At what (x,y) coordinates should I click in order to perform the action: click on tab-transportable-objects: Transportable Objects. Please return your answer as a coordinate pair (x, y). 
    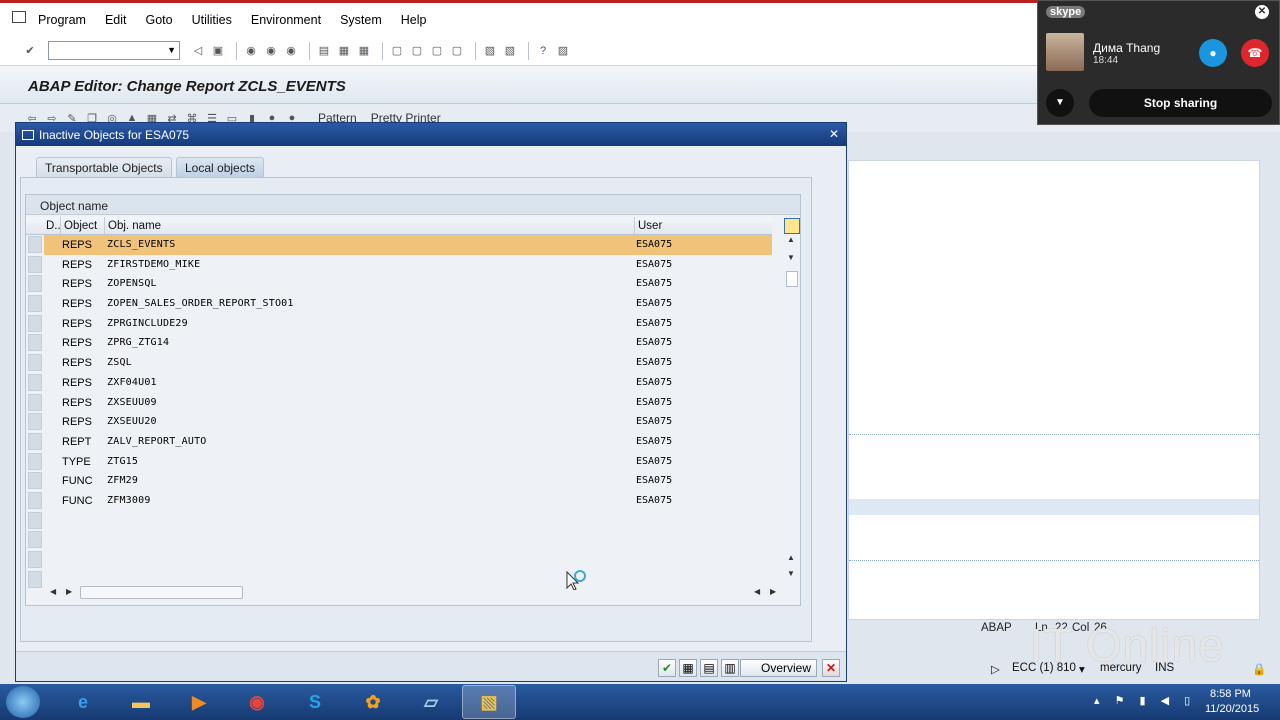
    Looking at the image, I should click on (104, 167).